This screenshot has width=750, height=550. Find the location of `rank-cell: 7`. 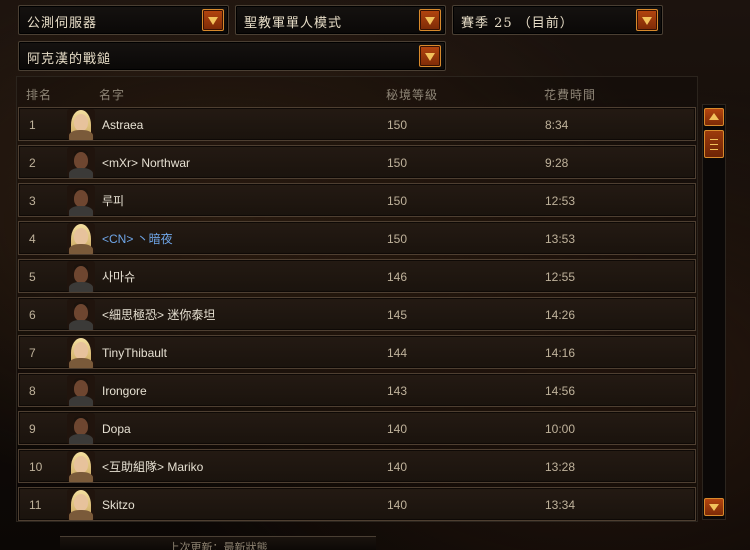

rank-cell: 7 is located at coordinates (32, 353).